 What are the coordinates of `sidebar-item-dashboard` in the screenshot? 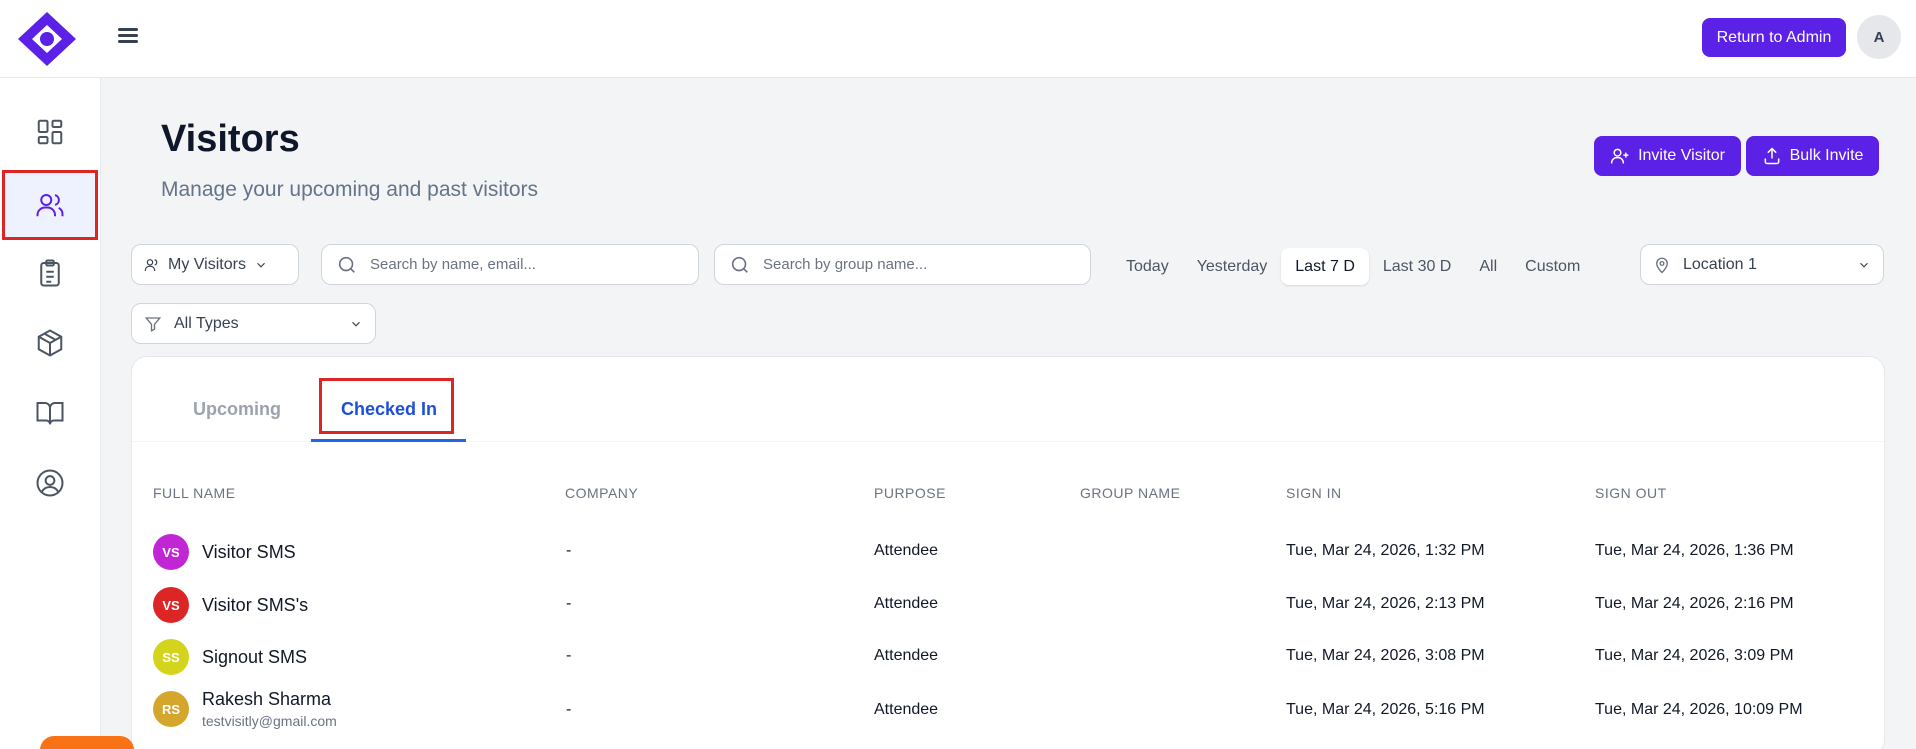 It's located at (50, 132).